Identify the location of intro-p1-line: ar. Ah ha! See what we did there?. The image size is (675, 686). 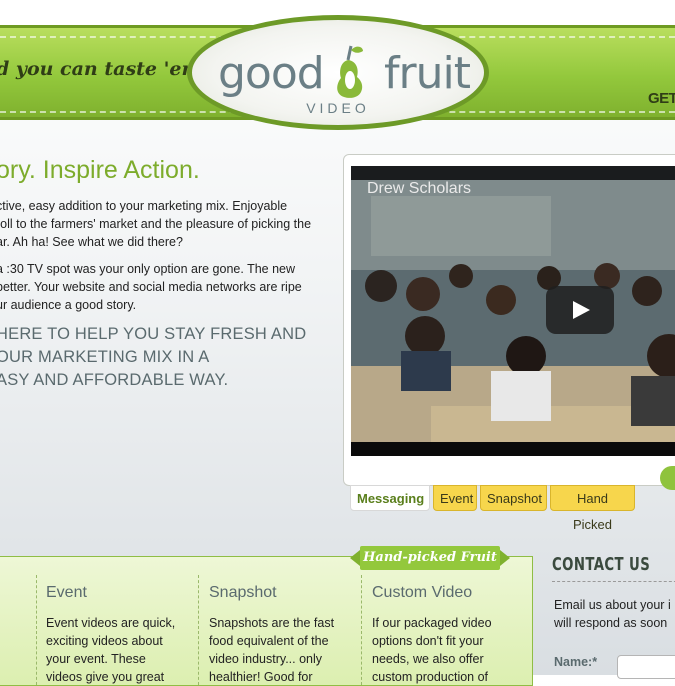
(91, 242).